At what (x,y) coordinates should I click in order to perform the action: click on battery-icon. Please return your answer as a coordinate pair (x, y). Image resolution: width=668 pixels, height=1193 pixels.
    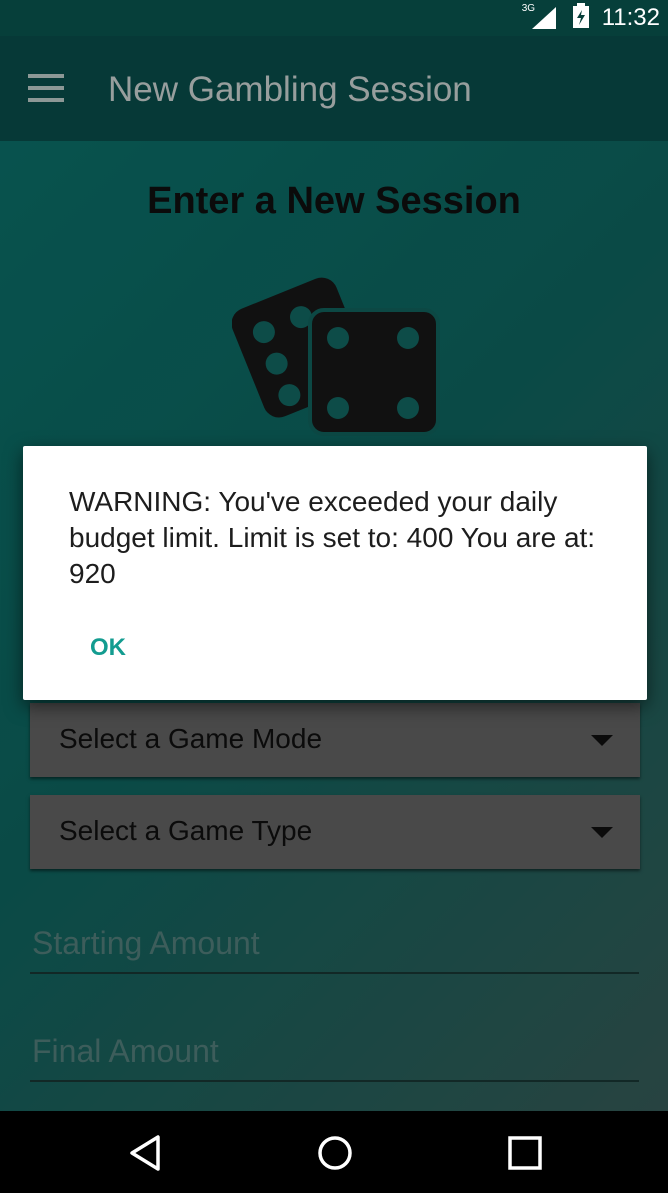
    Looking at the image, I should click on (581, 18).